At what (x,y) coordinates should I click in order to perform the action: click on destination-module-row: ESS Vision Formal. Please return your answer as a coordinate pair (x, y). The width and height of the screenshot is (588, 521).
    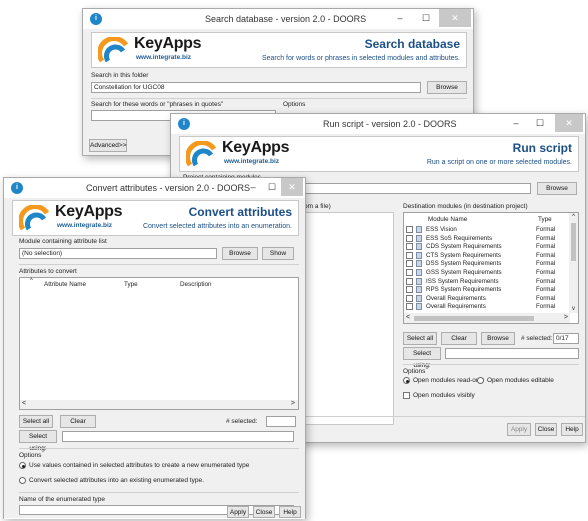
    Looking at the image, I should click on (488, 230).